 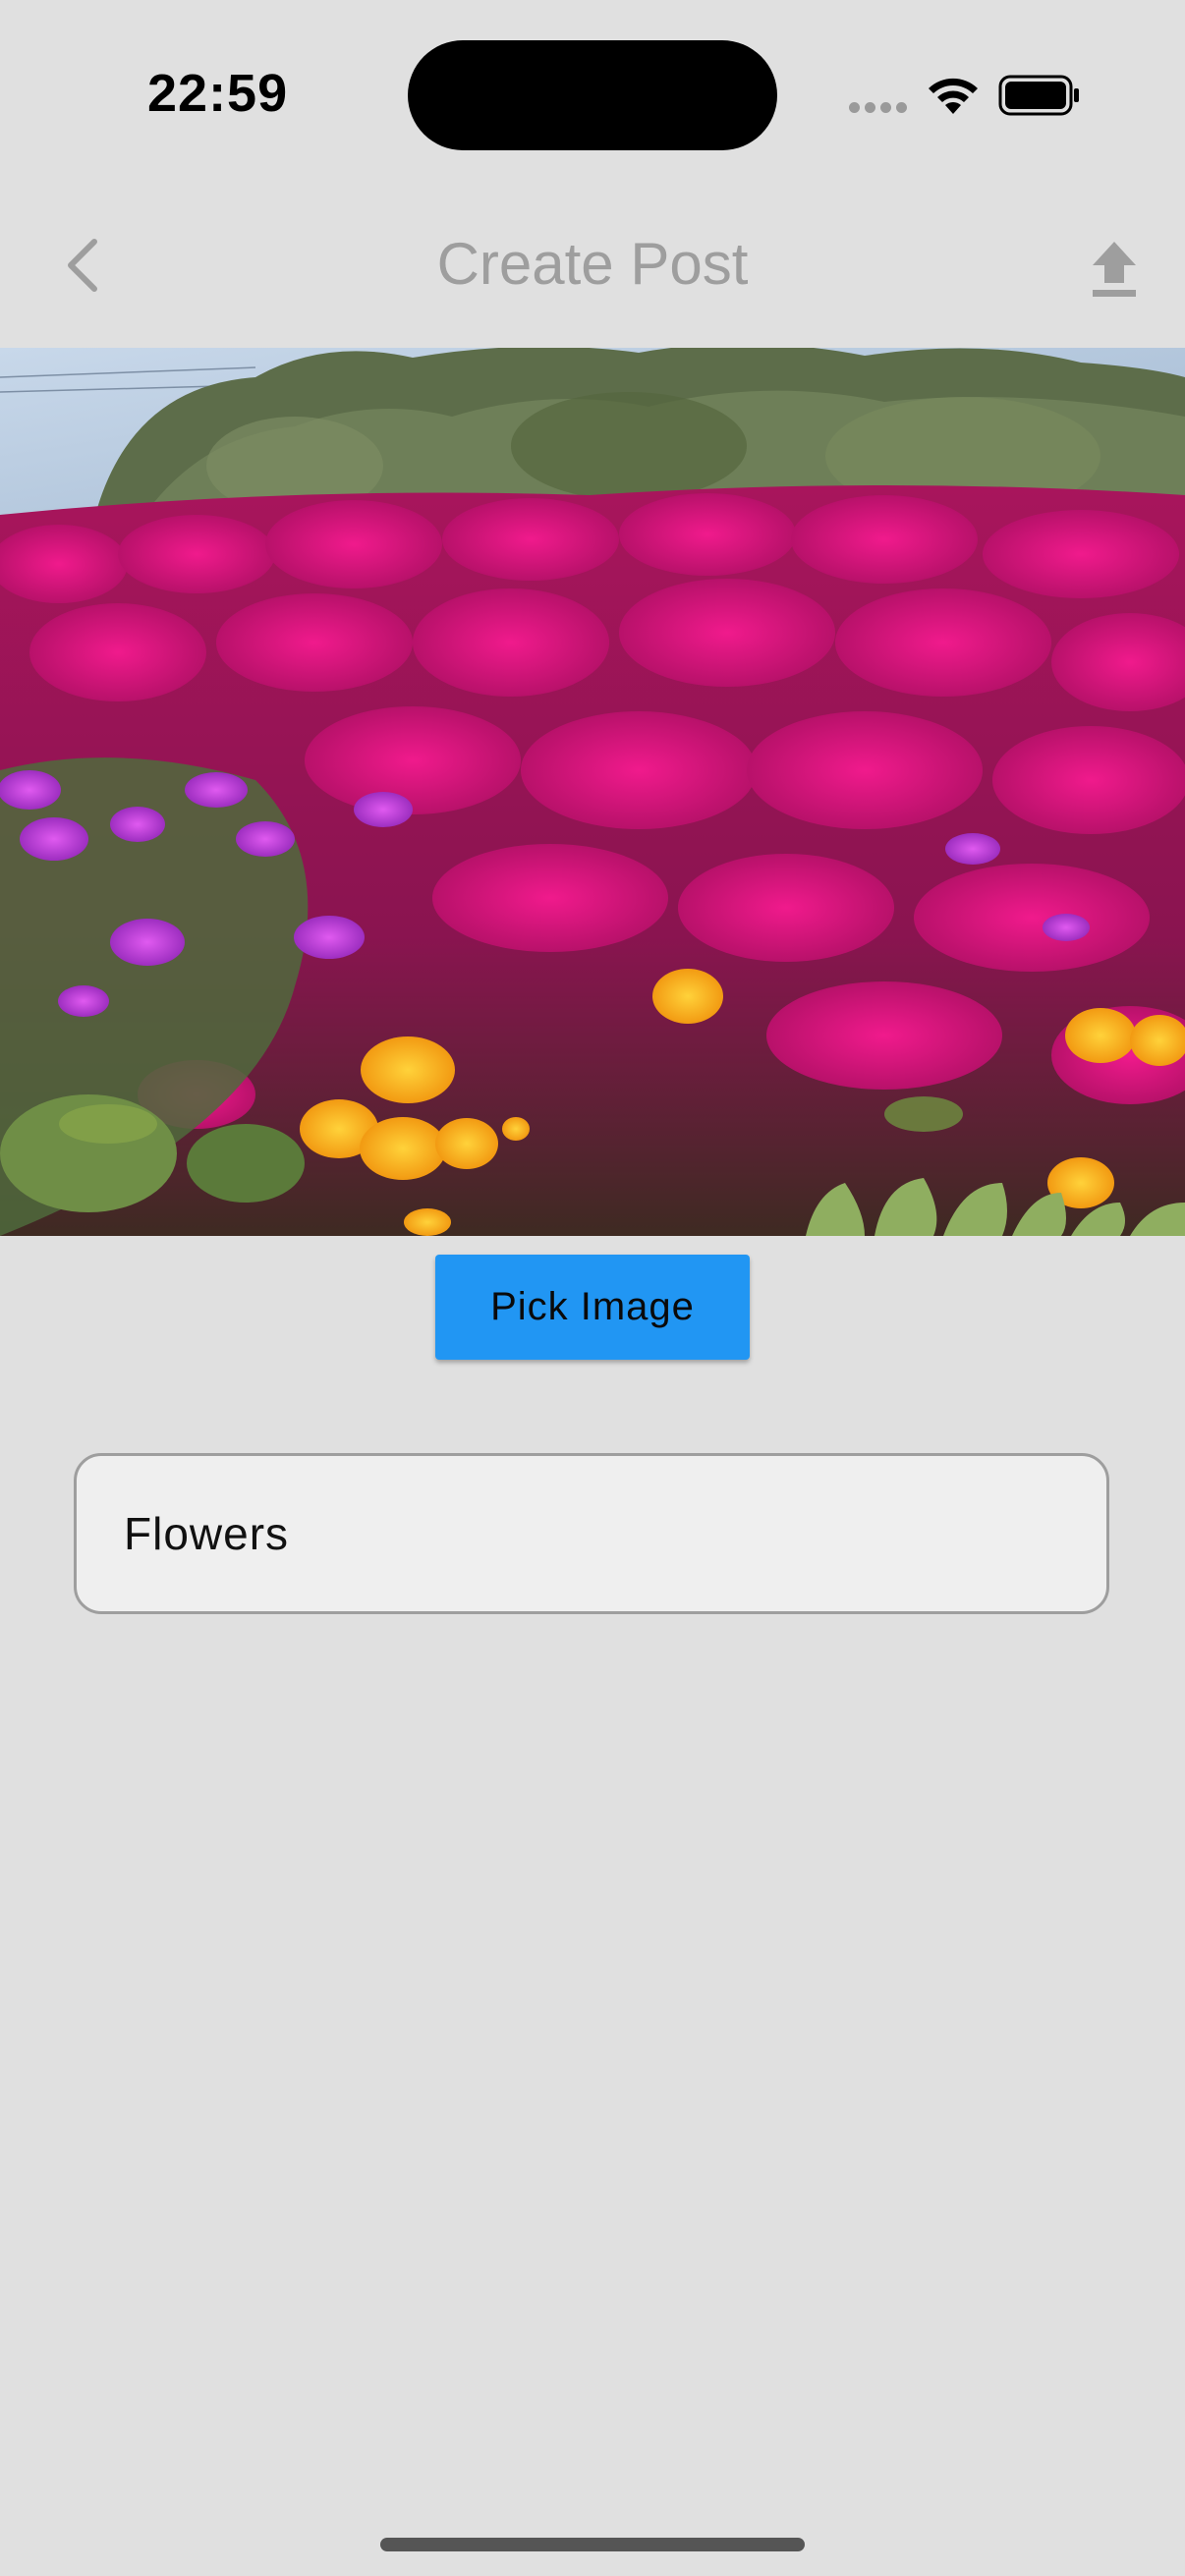 I want to click on caption-input, so click(x=592, y=1533).